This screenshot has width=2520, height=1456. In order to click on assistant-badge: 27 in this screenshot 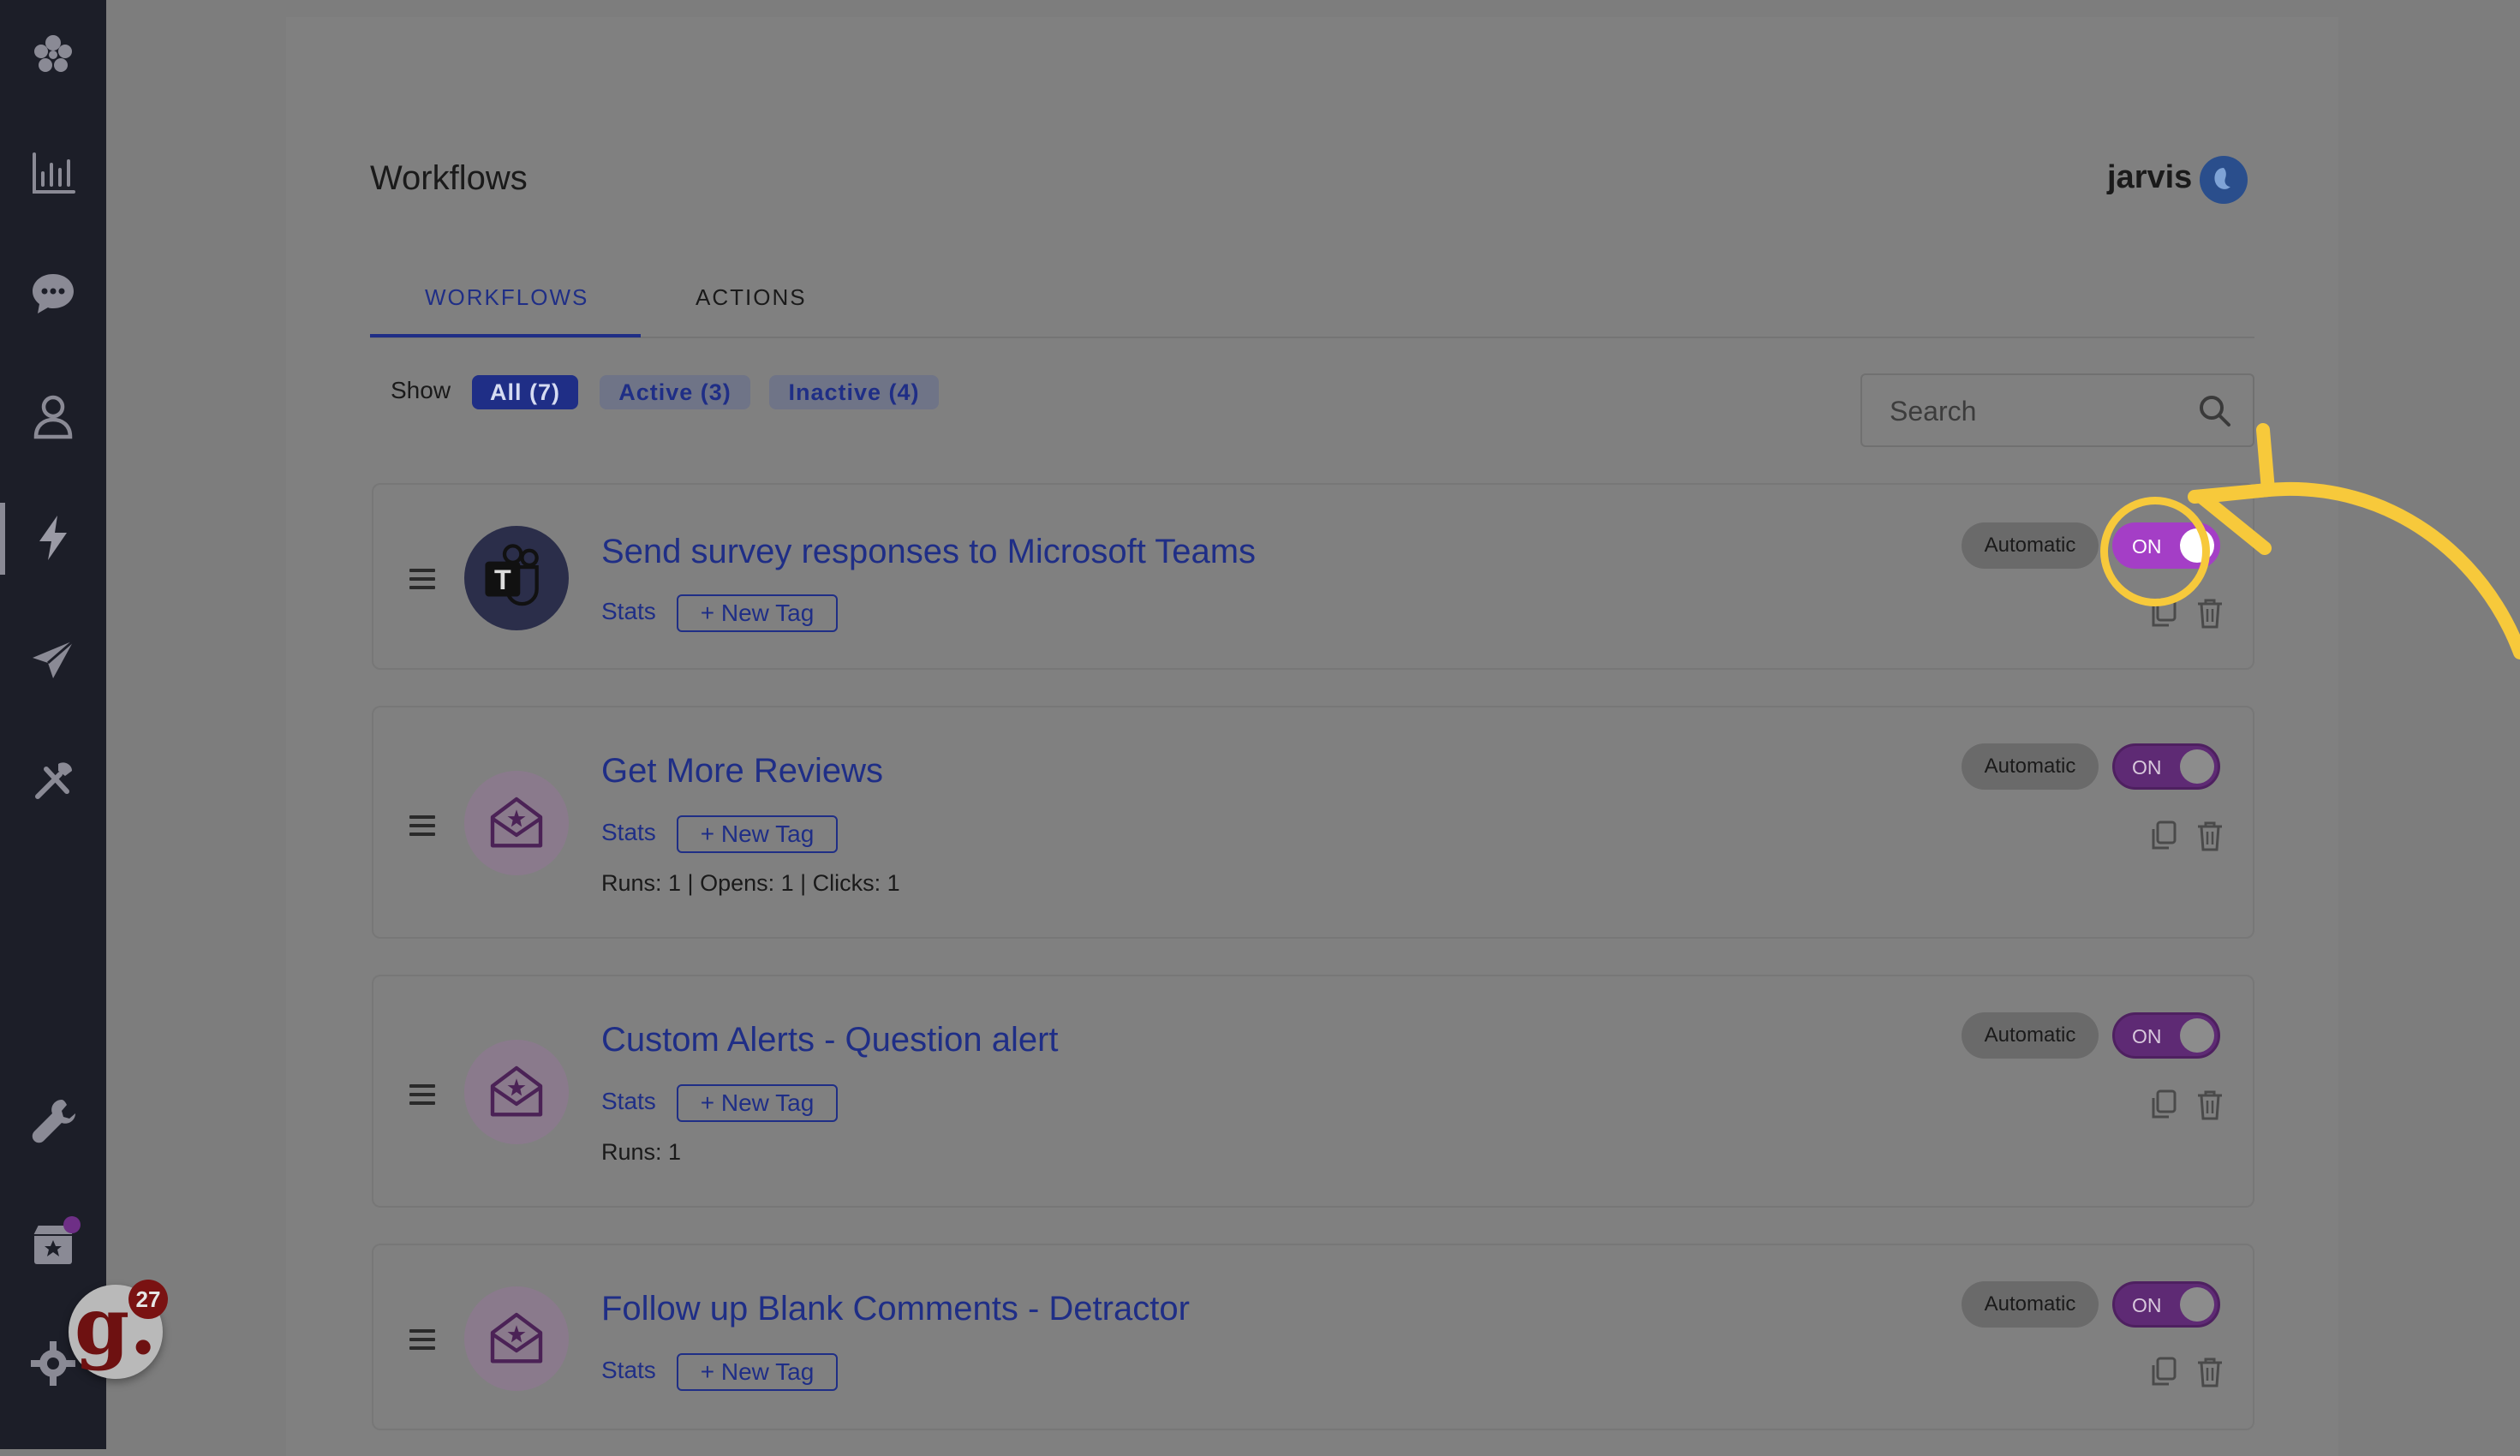, I will do `click(148, 1299)`.